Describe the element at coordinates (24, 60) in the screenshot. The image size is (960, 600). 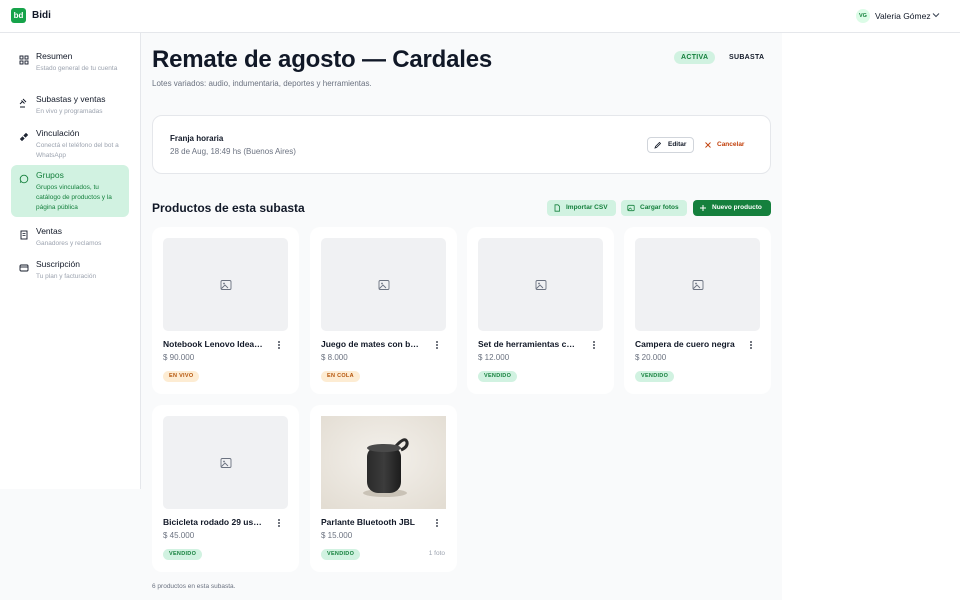
I see `grid-icon` at that location.